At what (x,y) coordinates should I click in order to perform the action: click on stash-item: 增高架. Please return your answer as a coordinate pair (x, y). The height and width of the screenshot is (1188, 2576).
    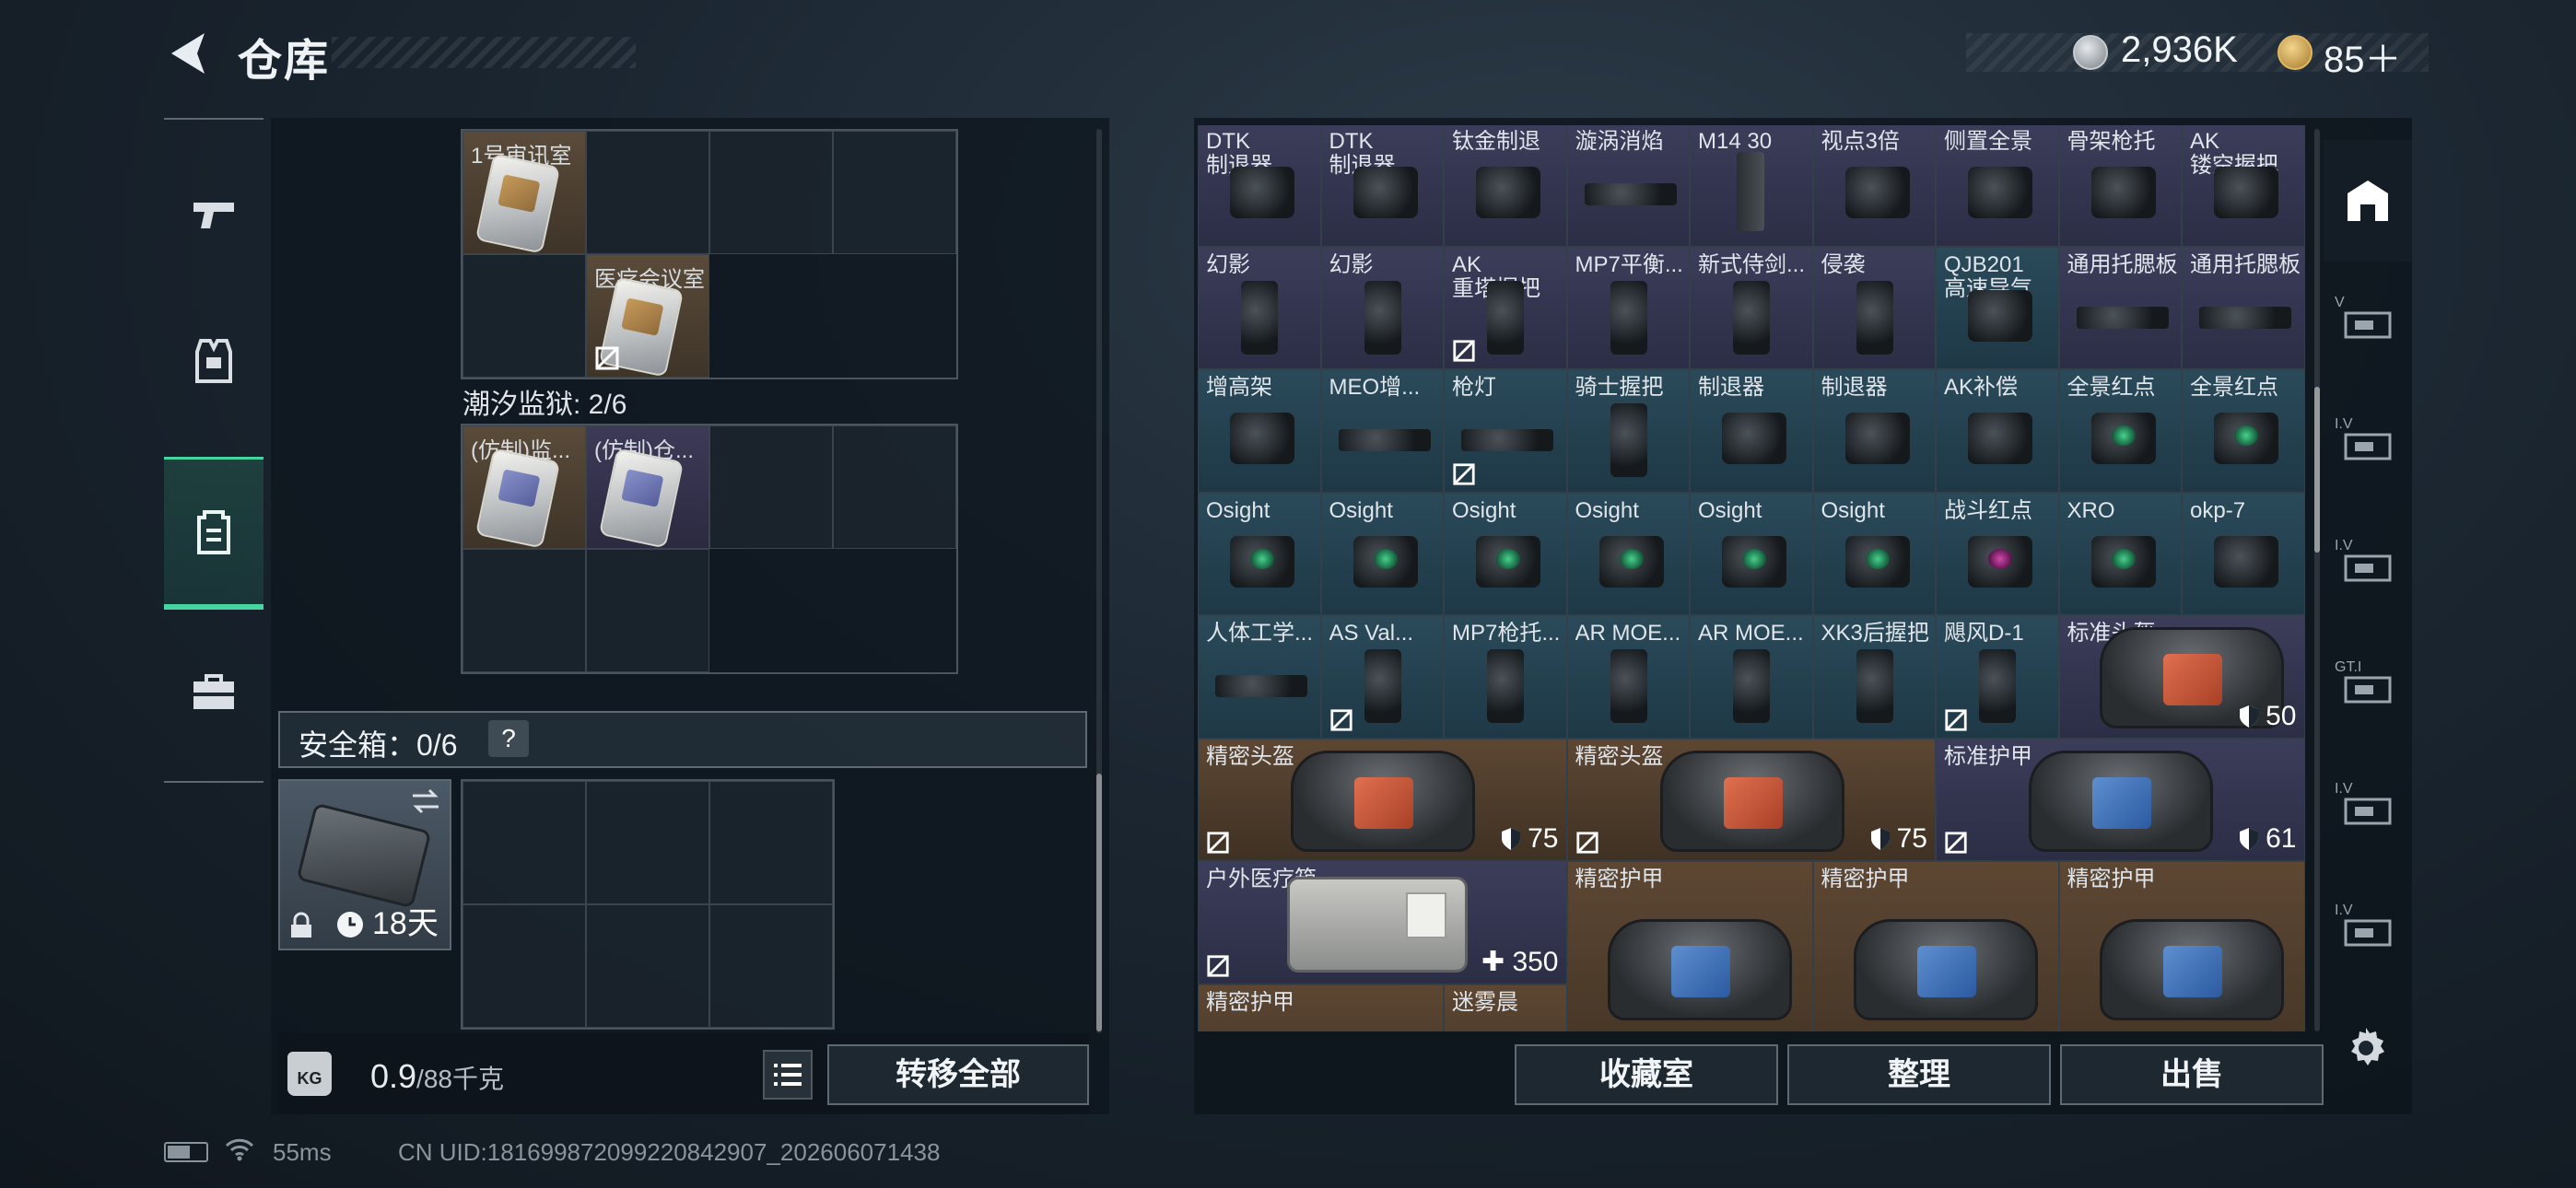
    Looking at the image, I should click on (1259, 431).